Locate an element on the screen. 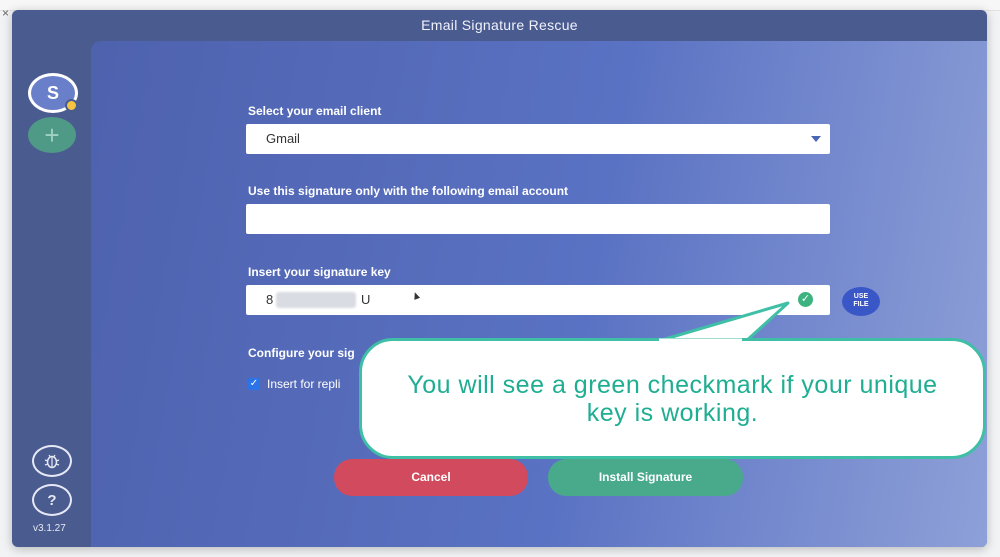 The width and height of the screenshot is (1000, 557). plus-icon: + is located at coordinates (52, 135).